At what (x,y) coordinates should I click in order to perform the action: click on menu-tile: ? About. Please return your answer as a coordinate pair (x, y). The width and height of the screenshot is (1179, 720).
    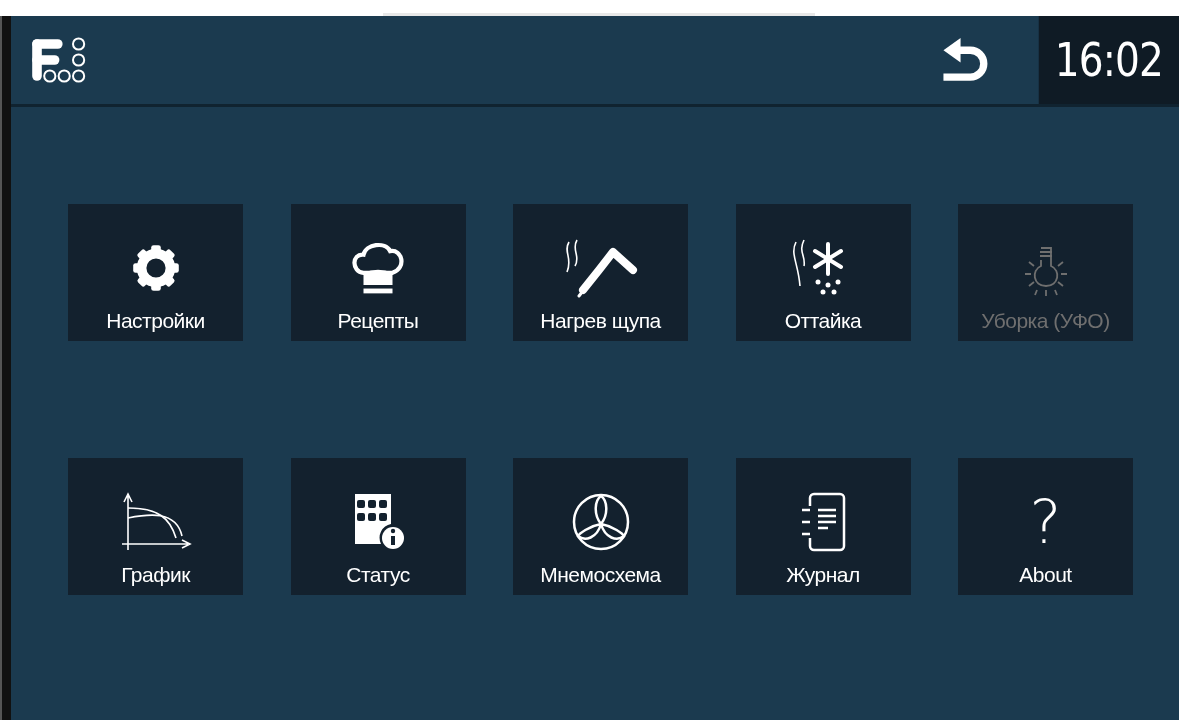
    Looking at the image, I should click on (1045, 526).